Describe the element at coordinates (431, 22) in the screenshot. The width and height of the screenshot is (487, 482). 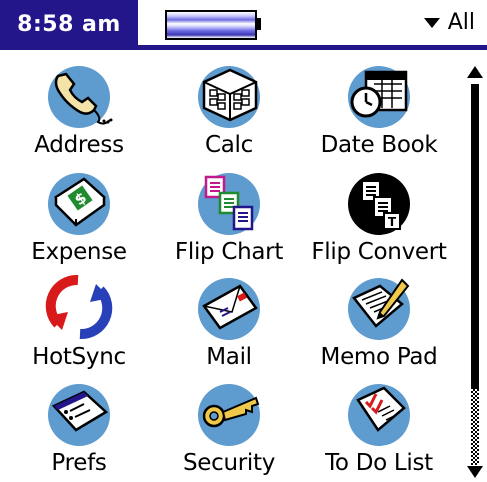
I see `dropdown-arrow-icon` at that location.